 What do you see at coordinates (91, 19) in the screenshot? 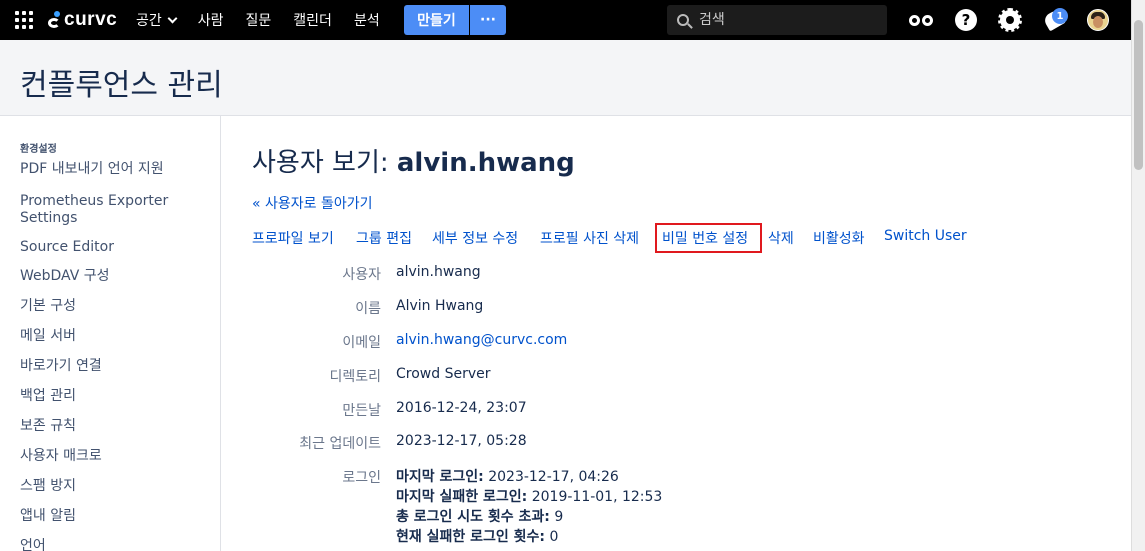
I see `brand-name: curvc` at bounding box center [91, 19].